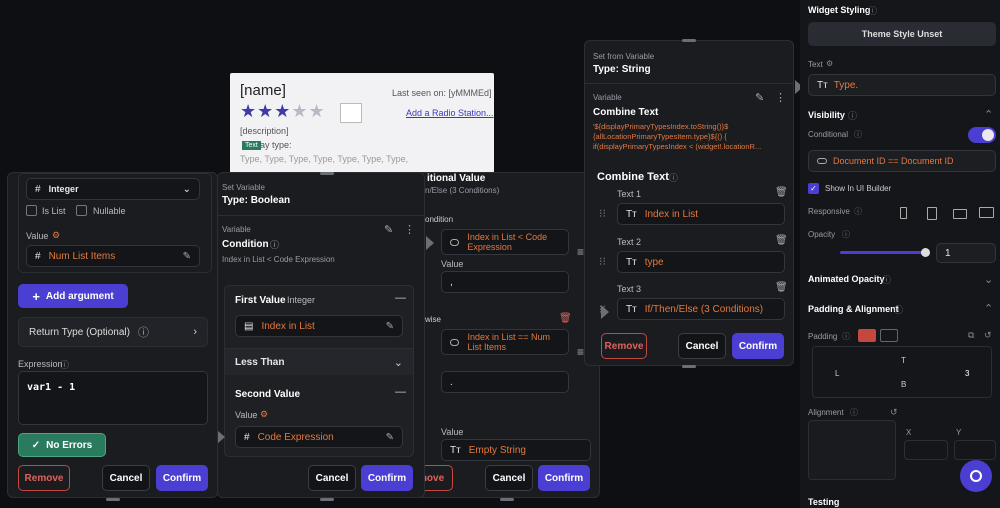  I want to click on opacity-label: Opacity, so click(822, 234).